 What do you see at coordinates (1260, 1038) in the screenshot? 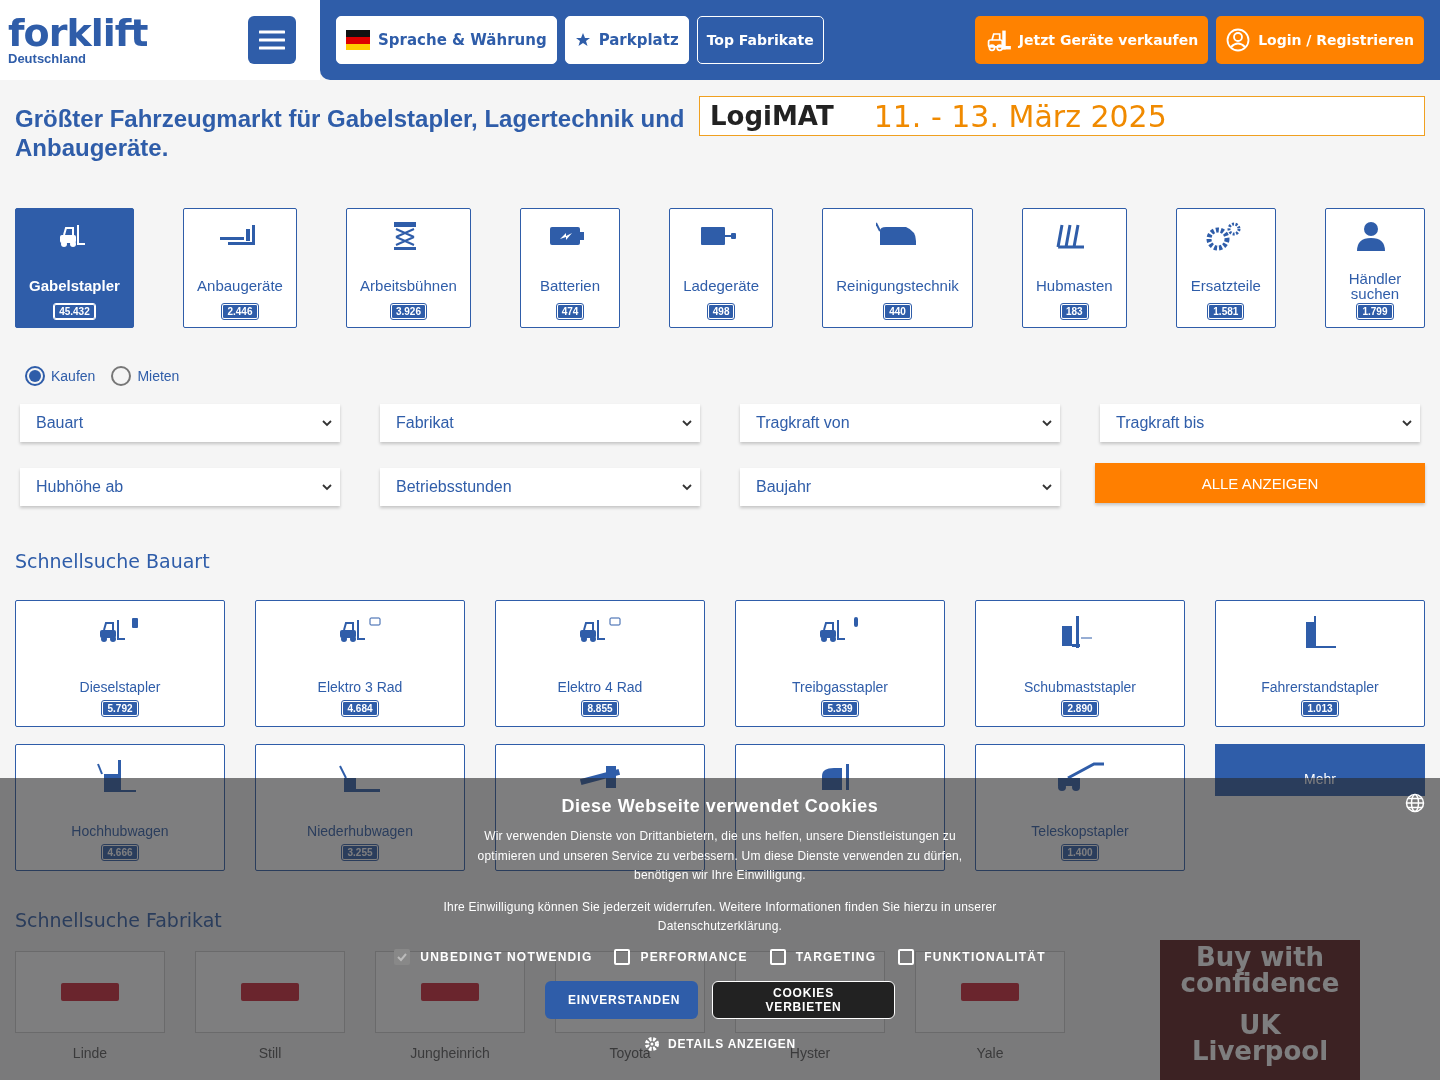
I see `ad-location: UK Liverpool` at bounding box center [1260, 1038].